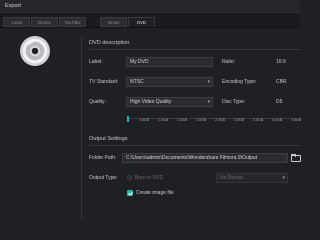 The height and width of the screenshot is (240, 320). I want to click on dvd-disc-icon, so click(35, 51).